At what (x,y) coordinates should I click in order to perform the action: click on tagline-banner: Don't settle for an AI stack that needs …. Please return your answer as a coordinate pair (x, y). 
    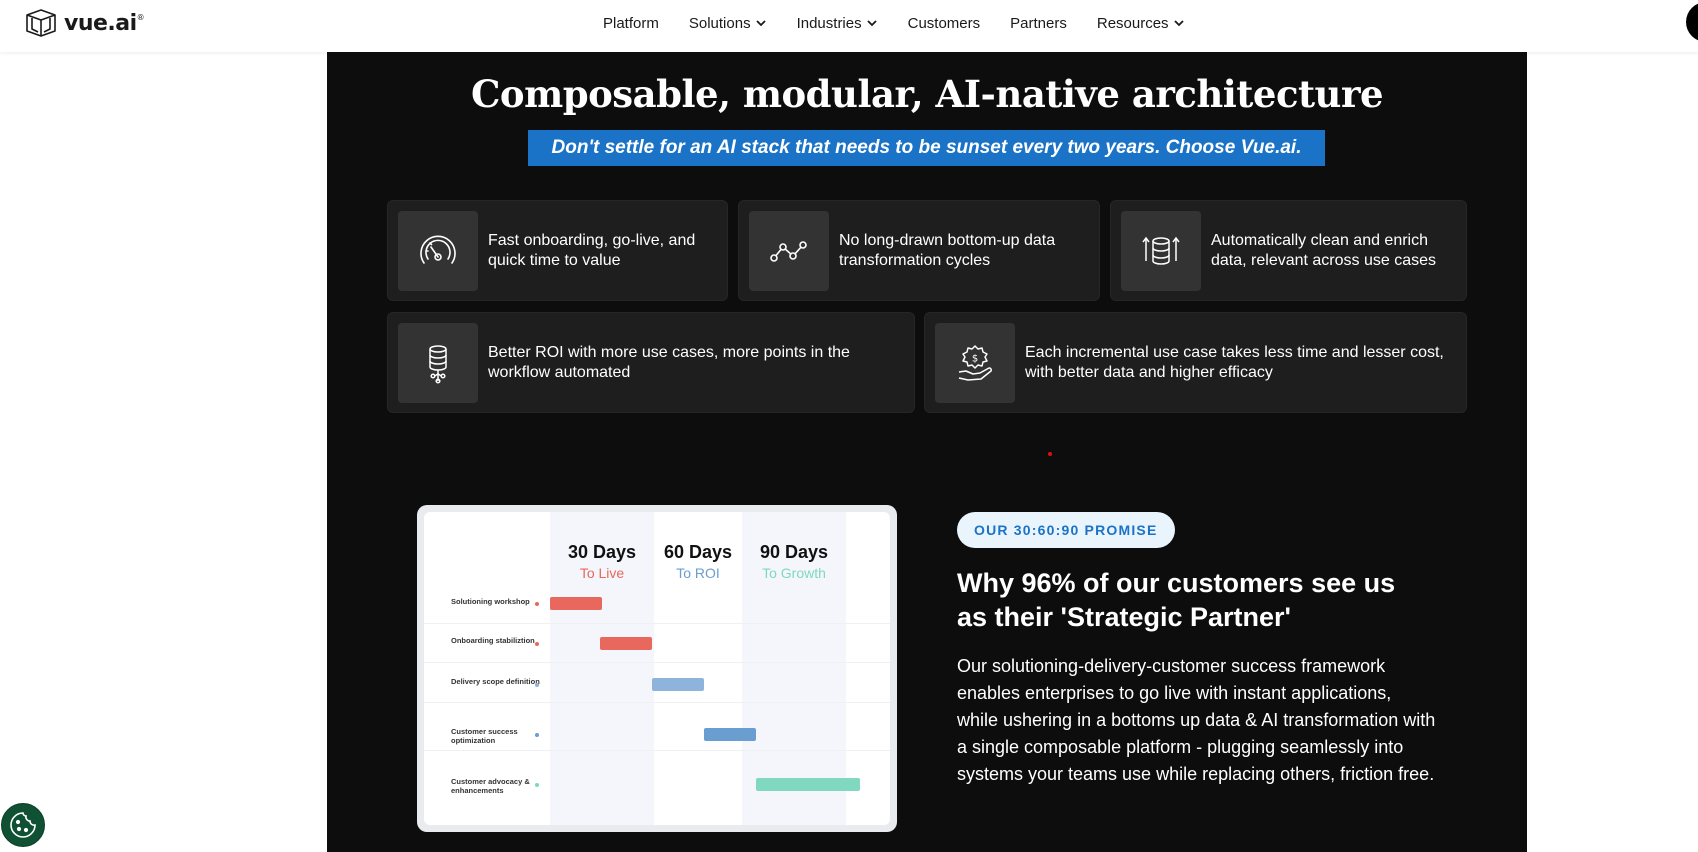
    Looking at the image, I should click on (926, 148).